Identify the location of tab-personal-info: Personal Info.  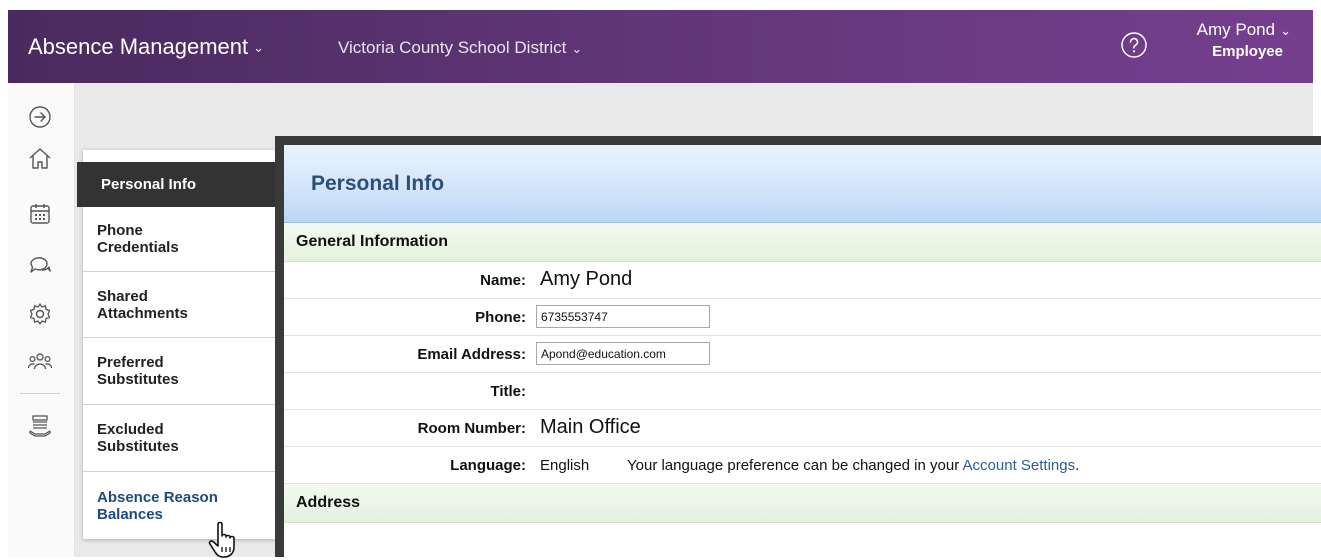
(177, 184).